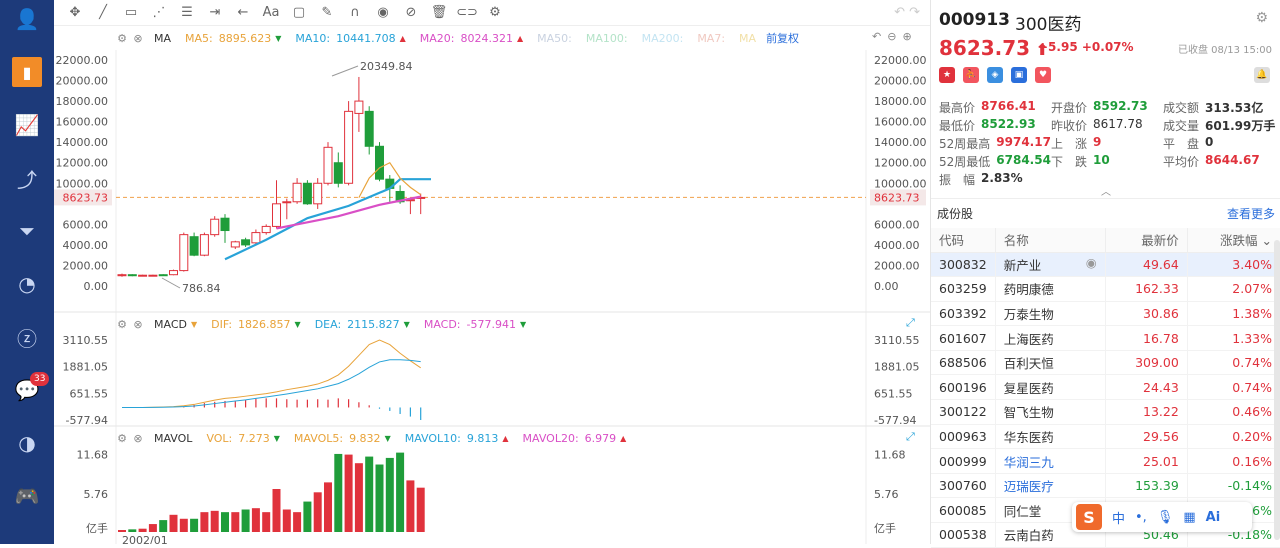  What do you see at coordinates (243, 13) in the screenshot?
I see `arrow-icon: ←` at bounding box center [243, 13].